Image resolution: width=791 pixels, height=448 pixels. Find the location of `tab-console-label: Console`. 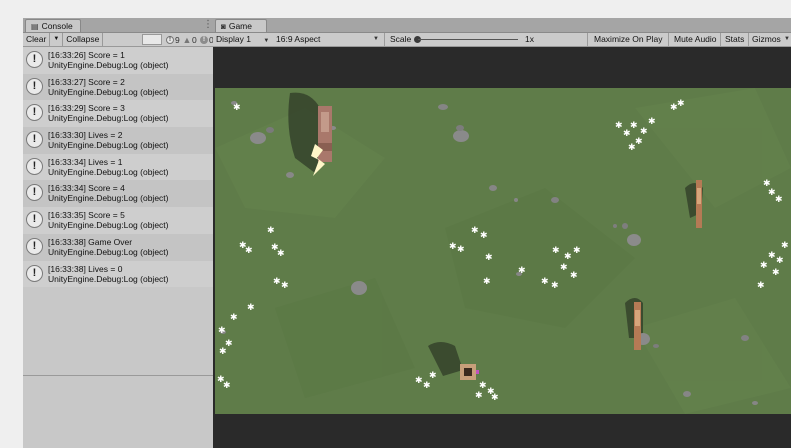

tab-console-label: Console is located at coordinates (57, 26).